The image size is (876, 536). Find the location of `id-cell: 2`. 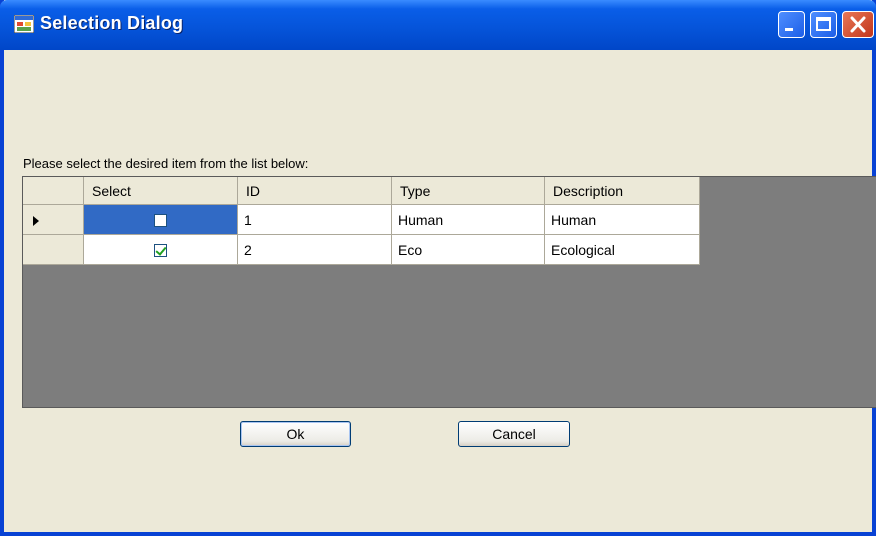

id-cell: 2 is located at coordinates (314, 249).